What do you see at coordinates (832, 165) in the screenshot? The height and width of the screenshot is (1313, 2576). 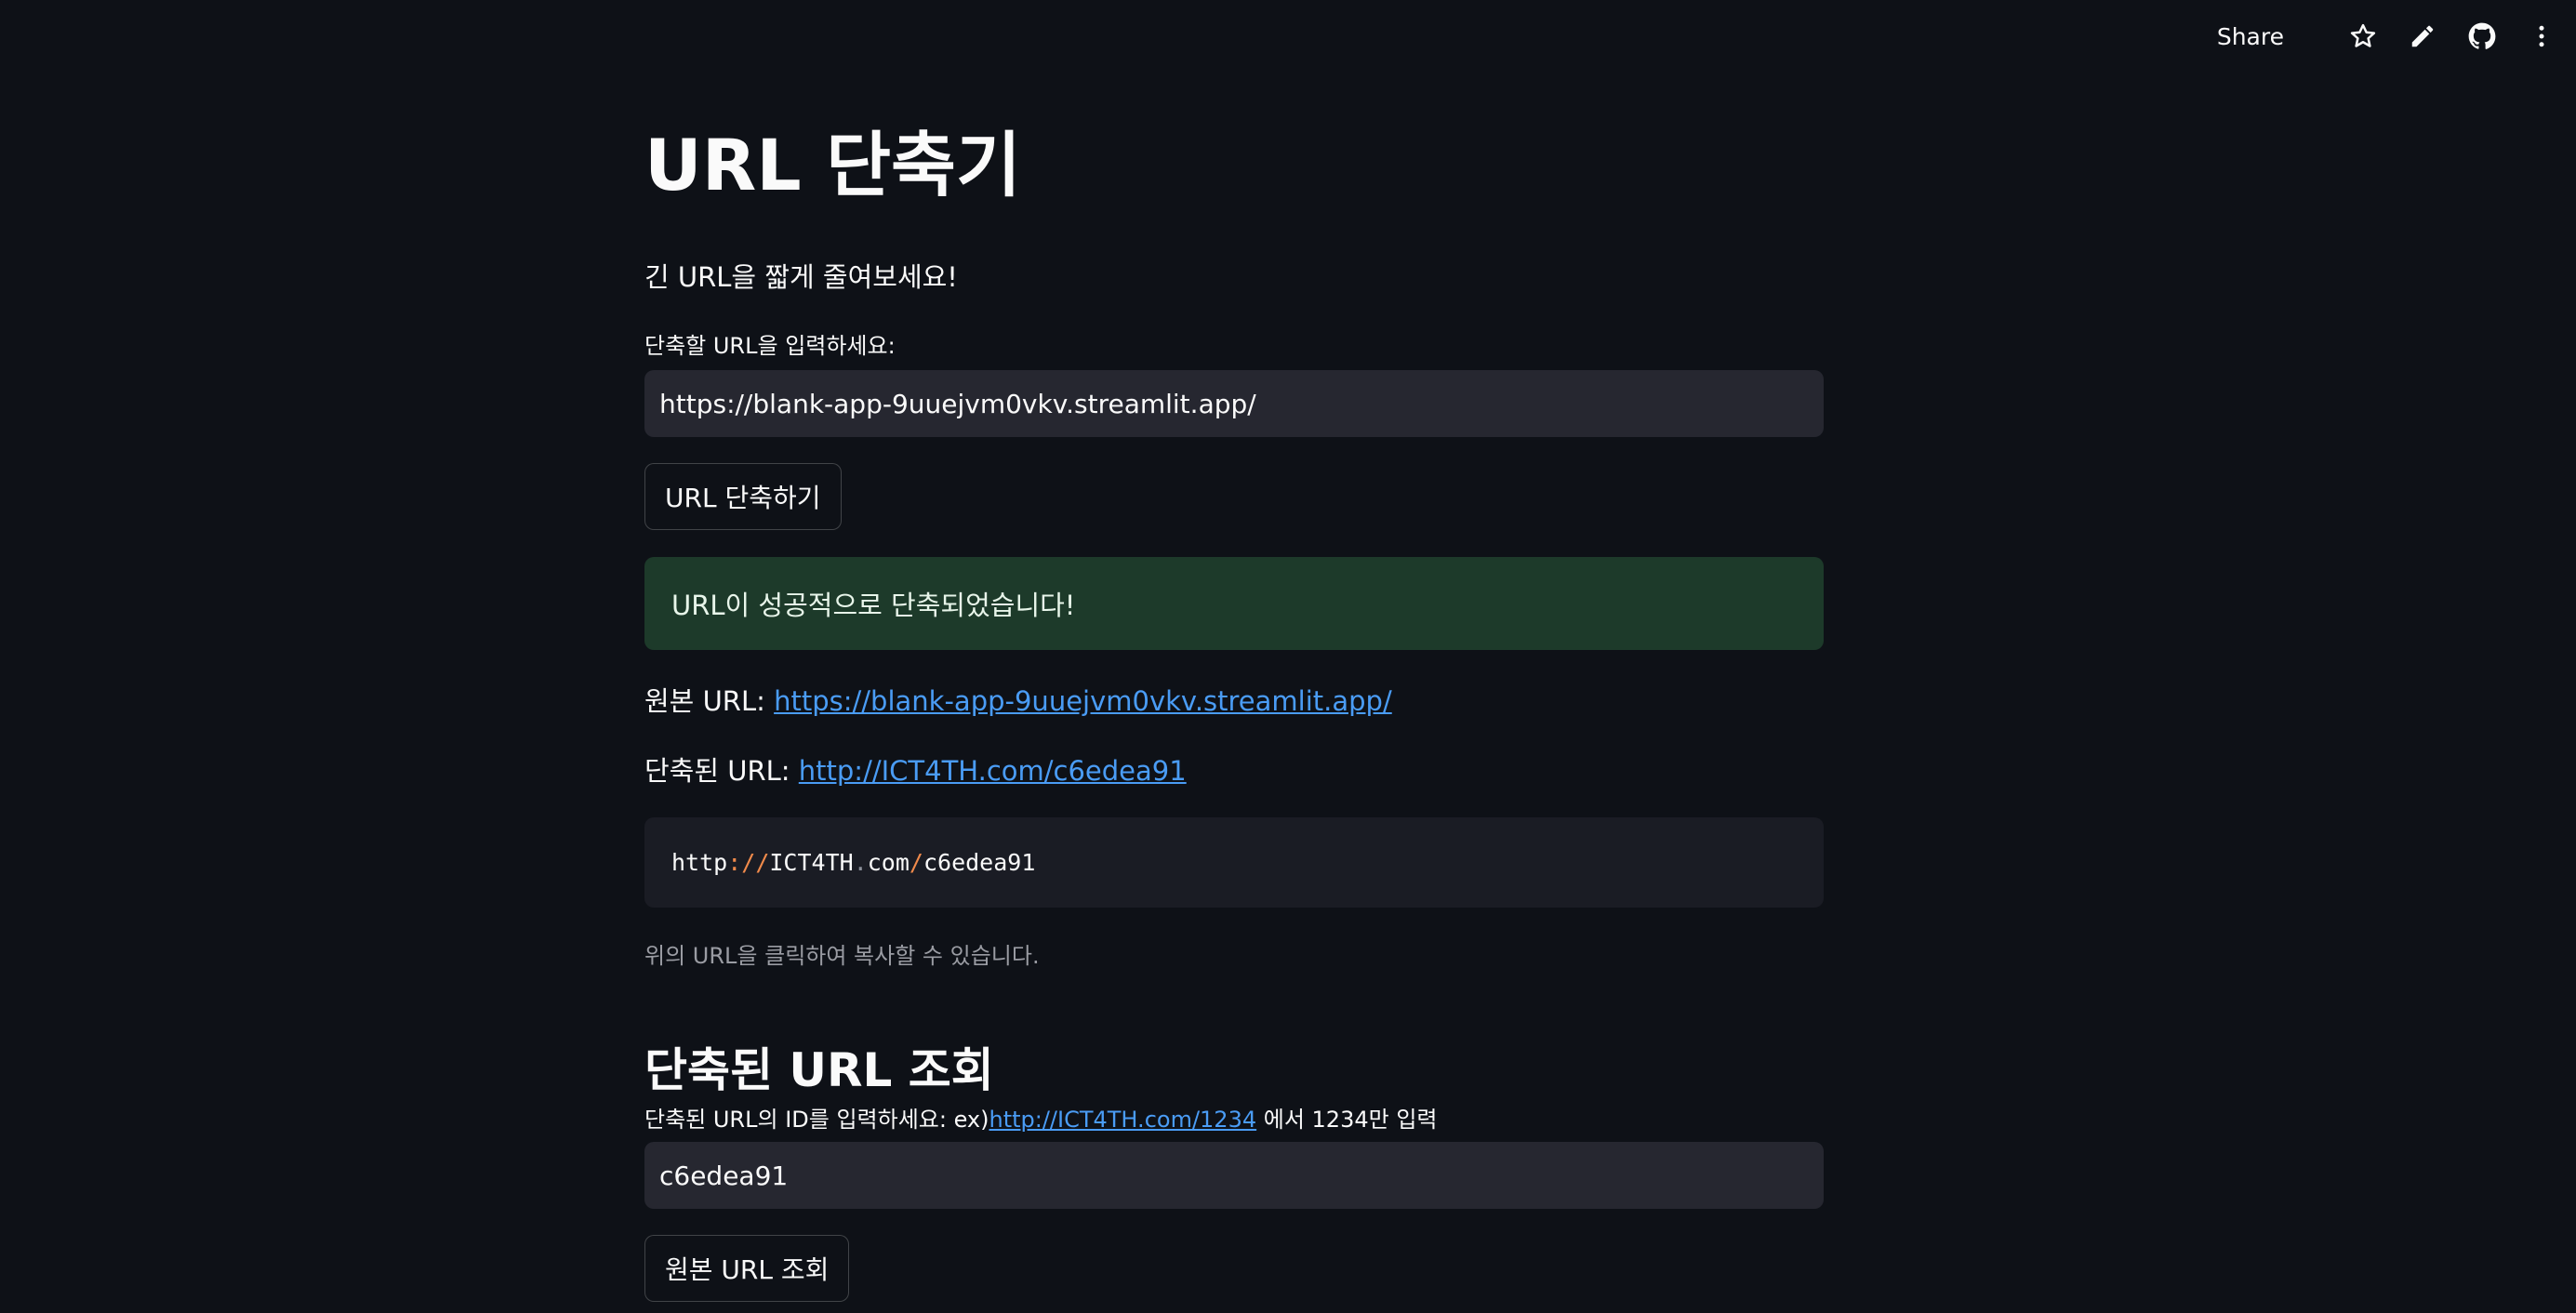 I see `page-title: URL 단축기` at bounding box center [832, 165].